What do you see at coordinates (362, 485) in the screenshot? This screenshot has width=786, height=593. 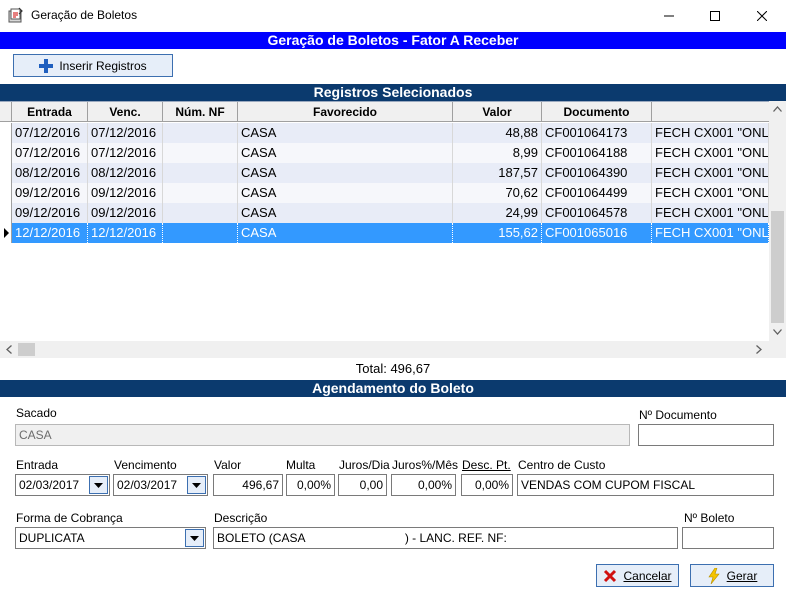 I see `juros-dia-field: 0,00` at bounding box center [362, 485].